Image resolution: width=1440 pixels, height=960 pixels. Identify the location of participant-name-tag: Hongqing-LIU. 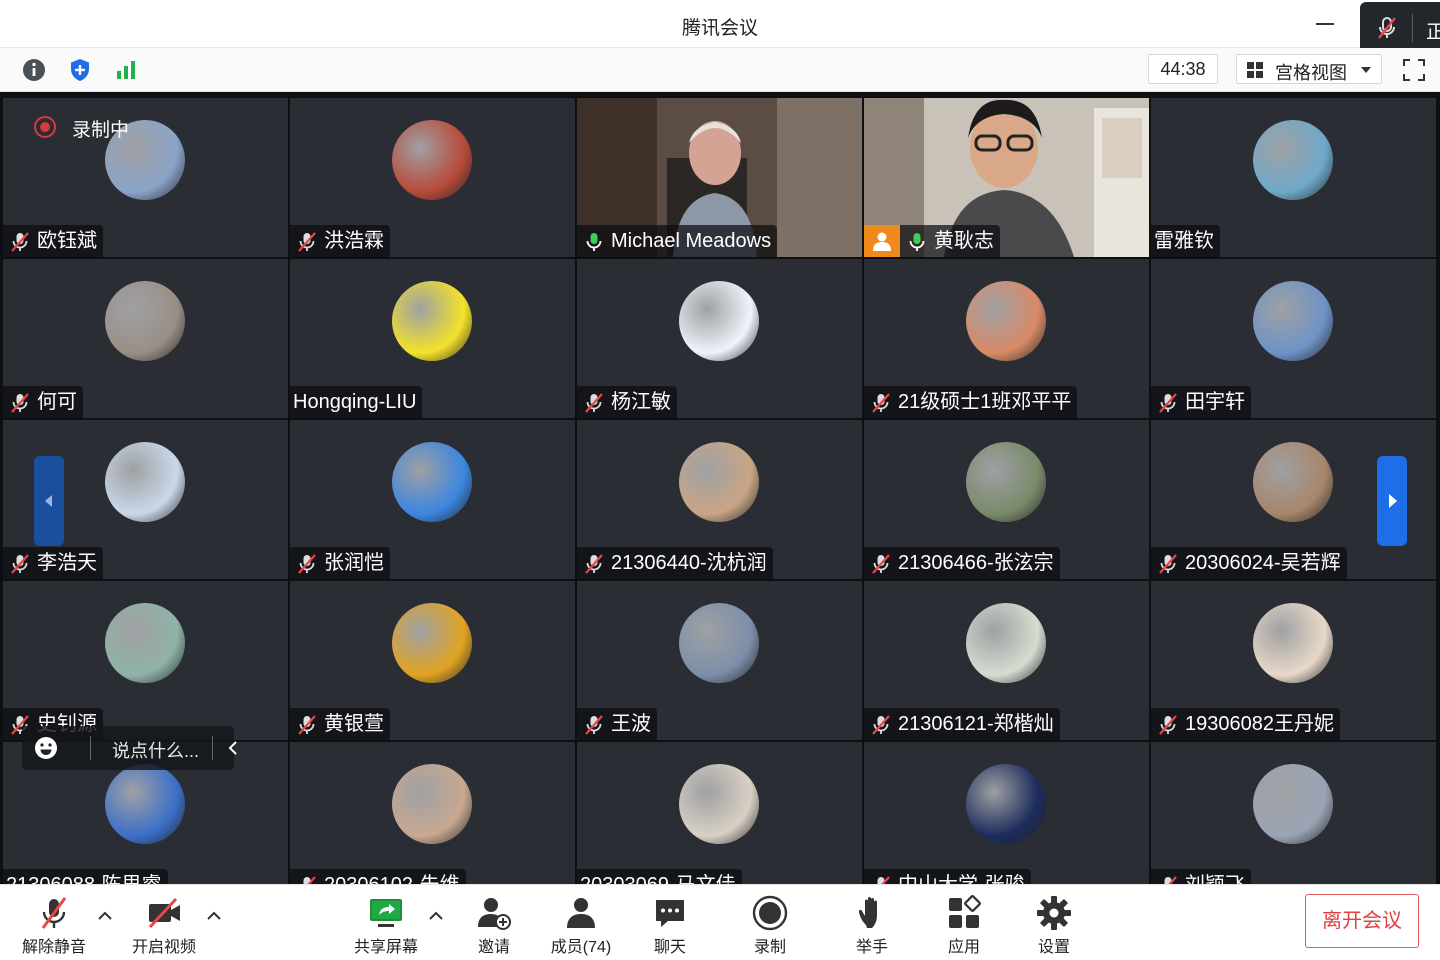
(356, 402).